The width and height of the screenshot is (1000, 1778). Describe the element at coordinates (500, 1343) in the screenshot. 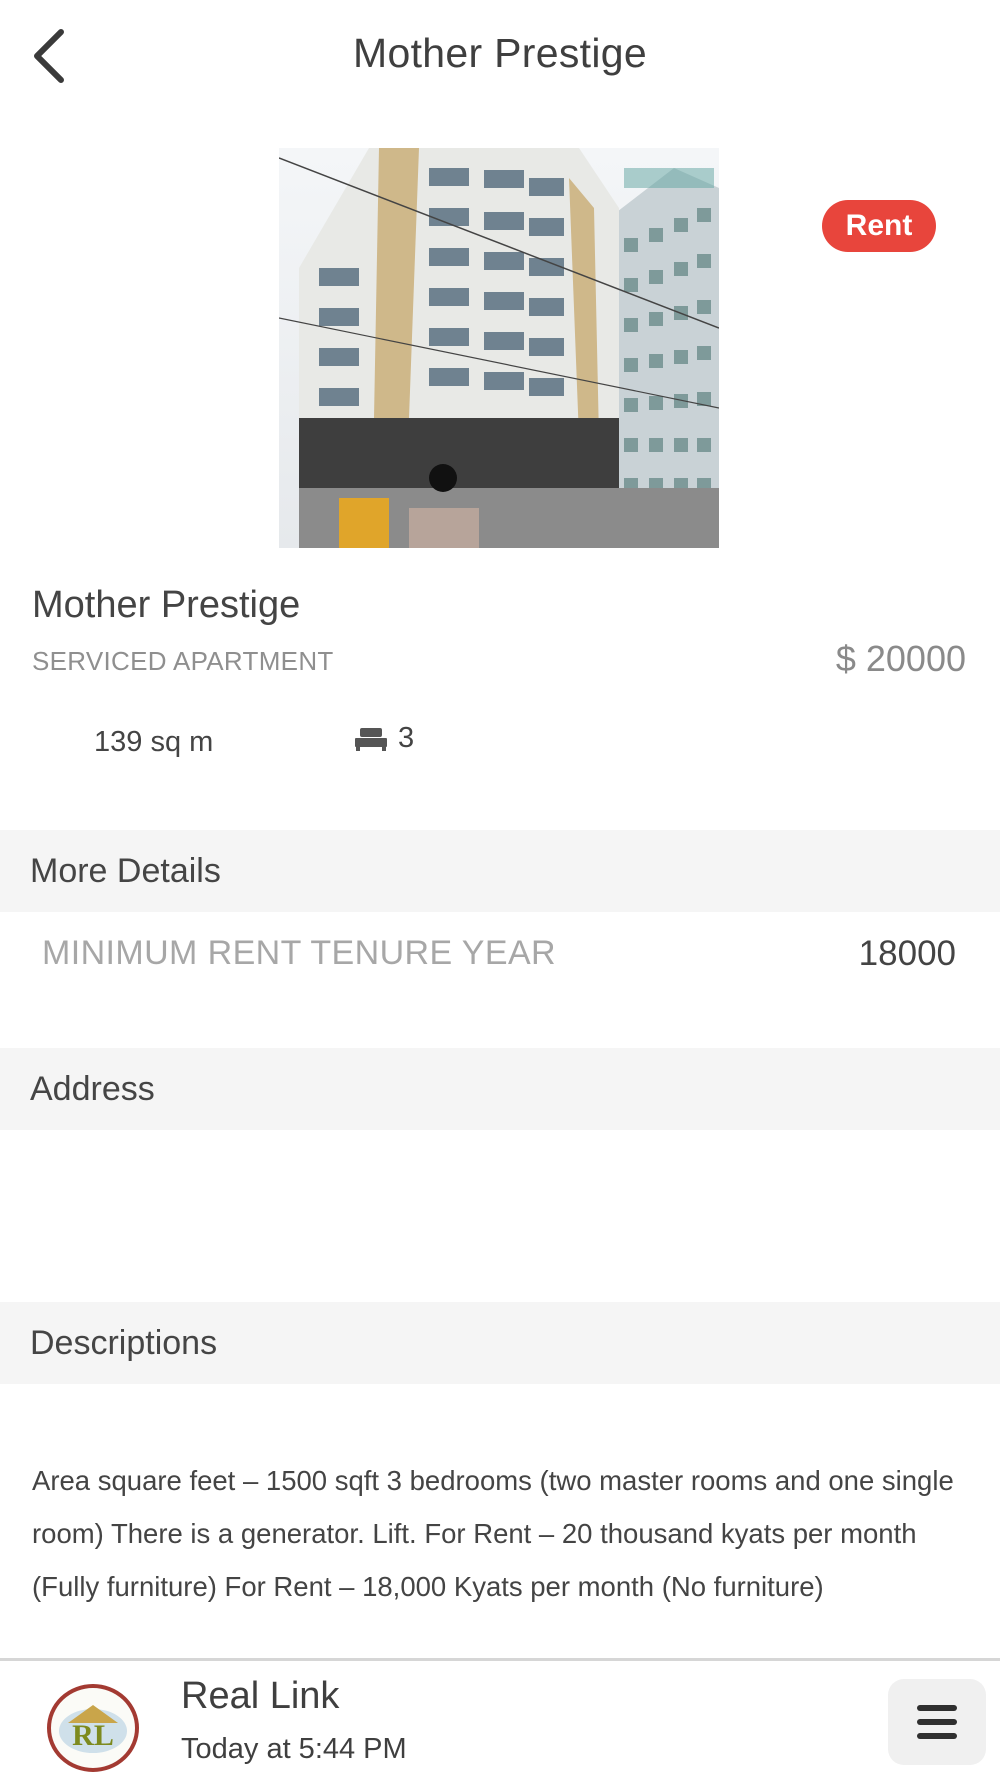

I see `descriptions-header: Descriptions` at that location.